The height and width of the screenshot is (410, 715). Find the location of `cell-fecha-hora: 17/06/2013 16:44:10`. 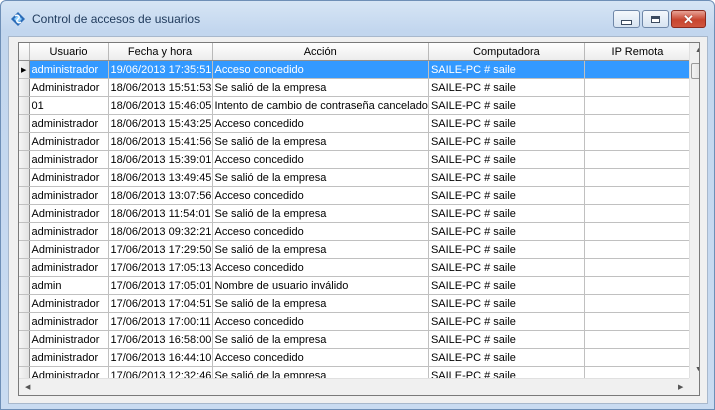

cell-fecha-hora: 17/06/2013 16:44:10 is located at coordinates (160, 357).